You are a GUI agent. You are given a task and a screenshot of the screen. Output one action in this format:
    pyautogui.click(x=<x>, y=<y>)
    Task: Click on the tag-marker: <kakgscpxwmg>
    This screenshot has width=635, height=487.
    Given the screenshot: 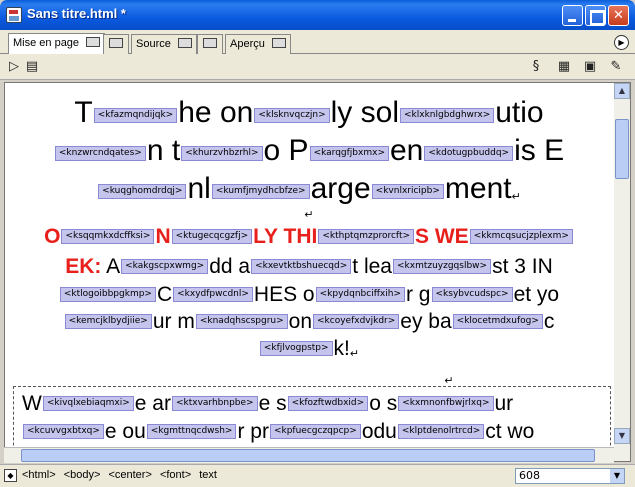 What is the action you would take?
    pyautogui.click(x=165, y=266)
    